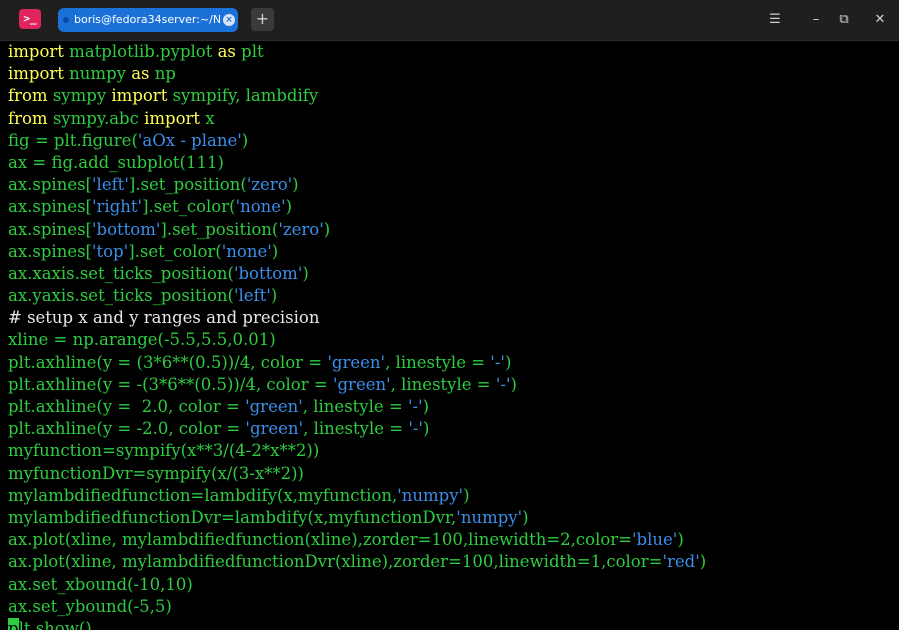  I want to click on code-token: sympy, so click(79, 96).